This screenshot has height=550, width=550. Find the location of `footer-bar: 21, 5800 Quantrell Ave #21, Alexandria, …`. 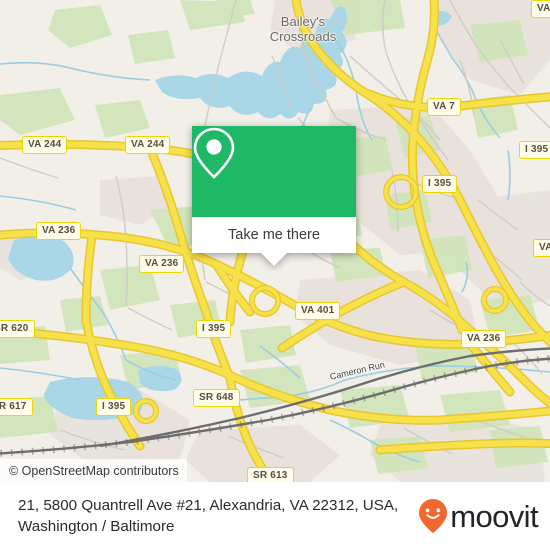

footer-bar: 21, 5800 Quantrell Ave #21, Alexandria, … is located at coordinates (275, 516).